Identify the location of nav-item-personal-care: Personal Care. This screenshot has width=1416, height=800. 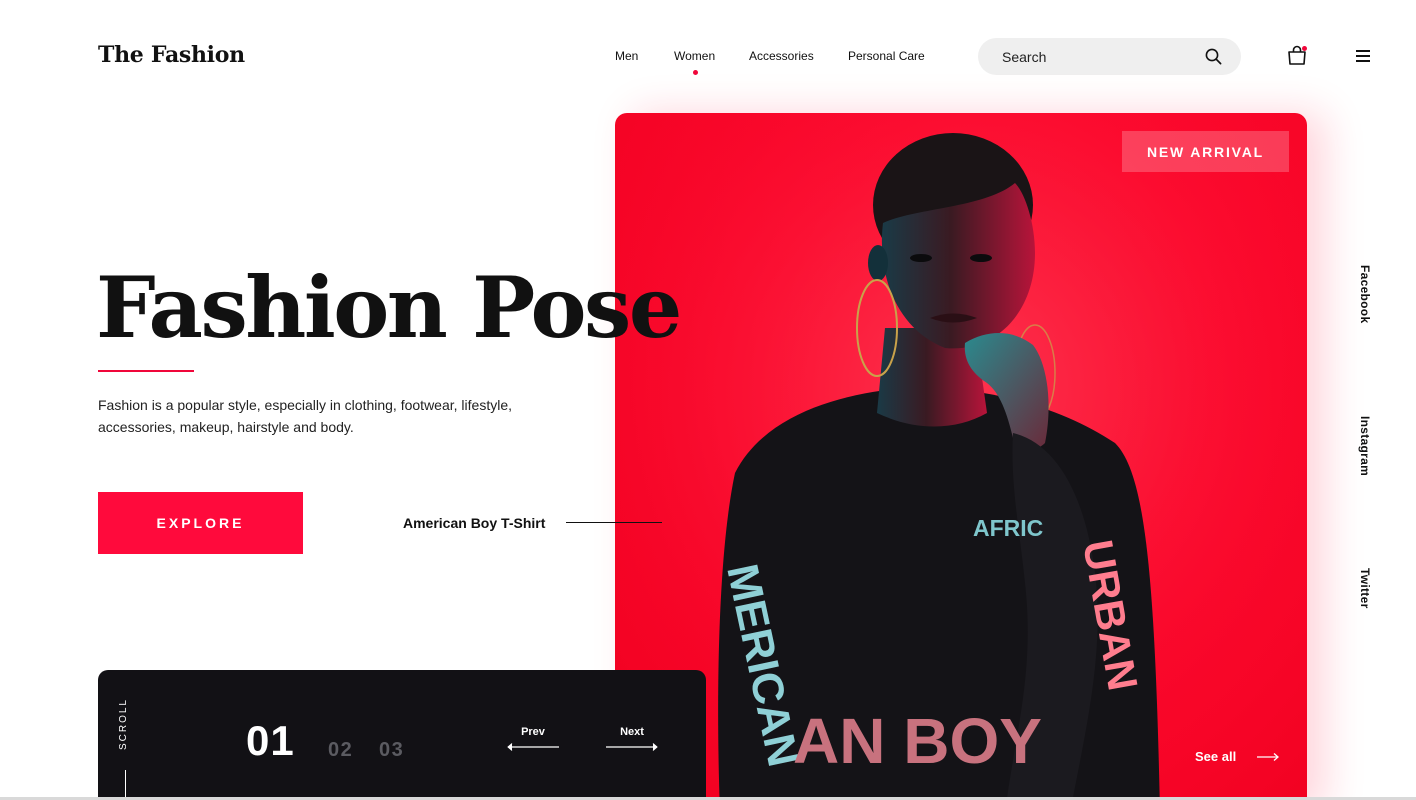
(886, 56).